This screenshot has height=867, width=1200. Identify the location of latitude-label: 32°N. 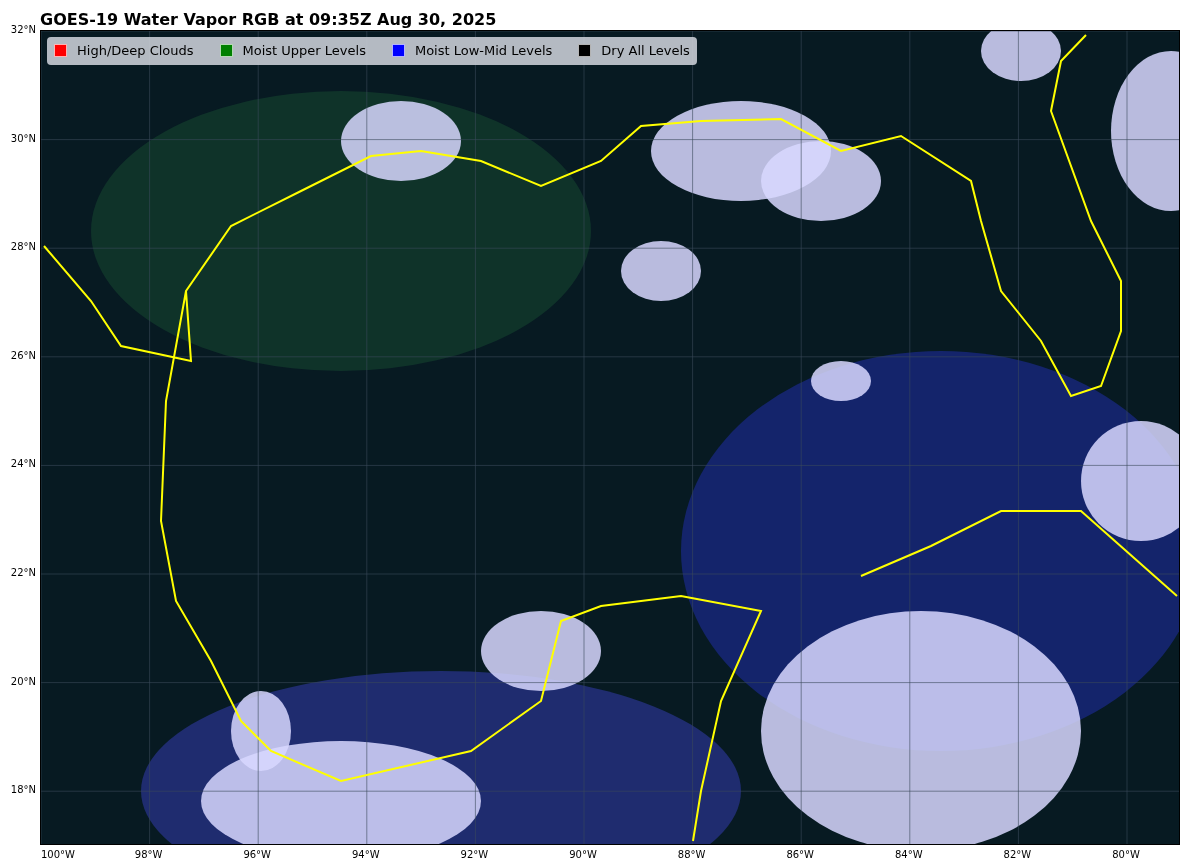
(23, 30).